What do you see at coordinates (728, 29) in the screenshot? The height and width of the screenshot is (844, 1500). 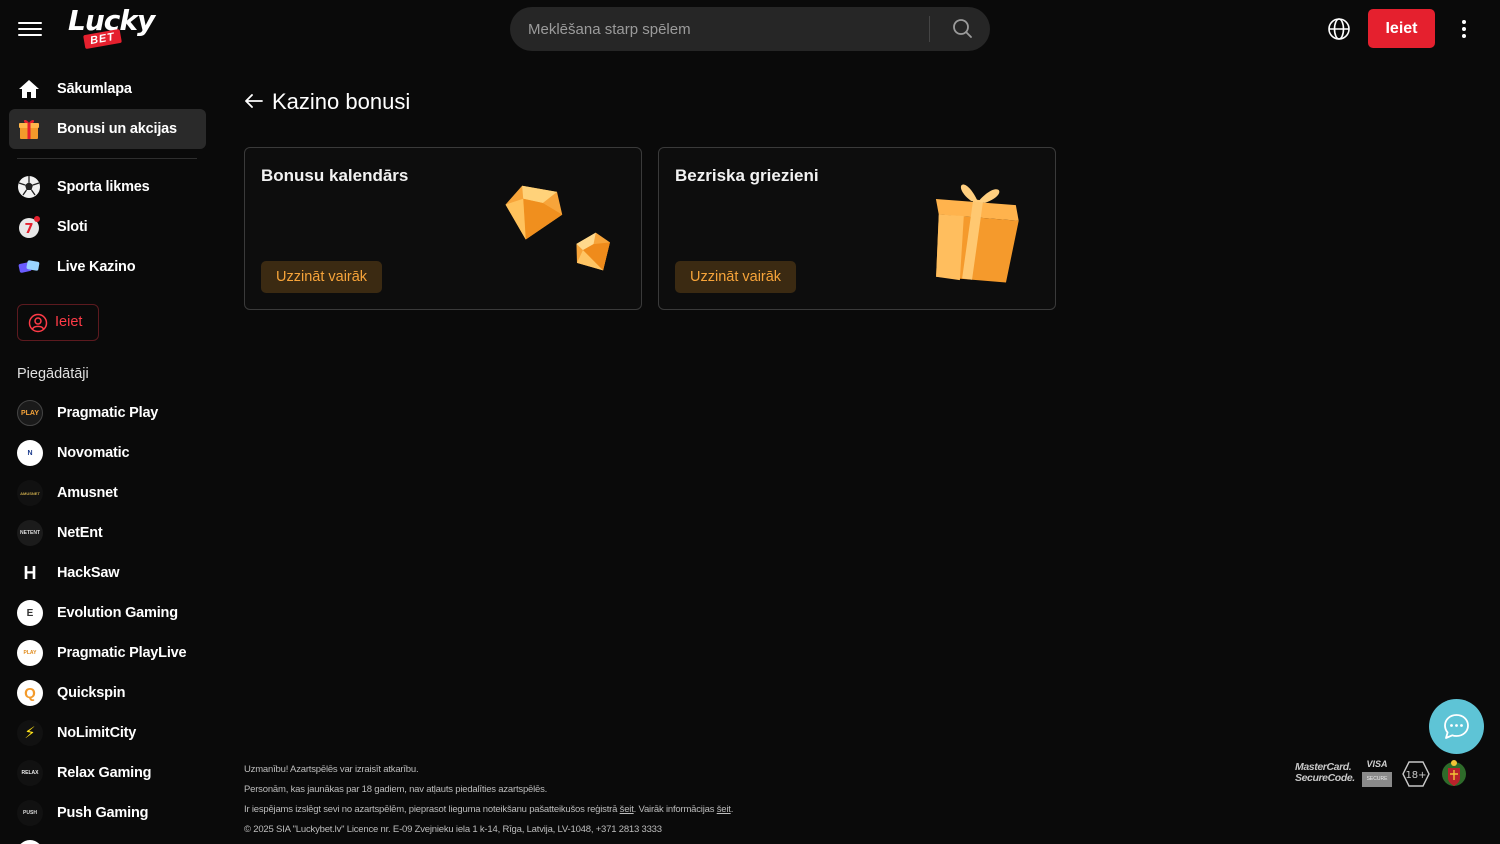 I see `search-input` at bounding box center [728, 29].